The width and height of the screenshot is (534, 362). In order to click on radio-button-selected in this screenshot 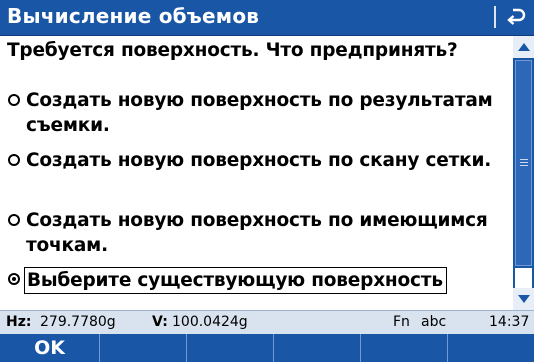, I will do `click(14, 279)`.